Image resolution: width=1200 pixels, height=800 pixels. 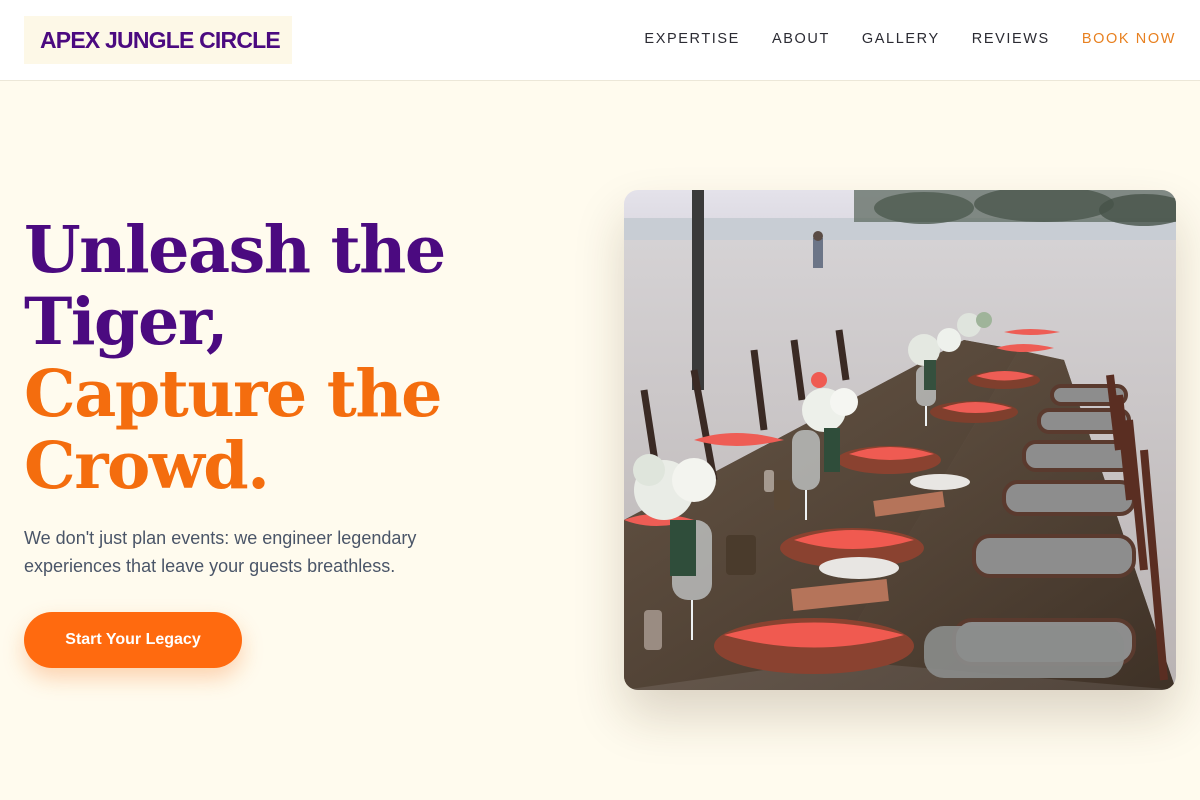 What do you see at coordinates (126, 322) in the screenshot?
I see `hero-title-line-2: Tiger,` at bounding box center [126, 322].